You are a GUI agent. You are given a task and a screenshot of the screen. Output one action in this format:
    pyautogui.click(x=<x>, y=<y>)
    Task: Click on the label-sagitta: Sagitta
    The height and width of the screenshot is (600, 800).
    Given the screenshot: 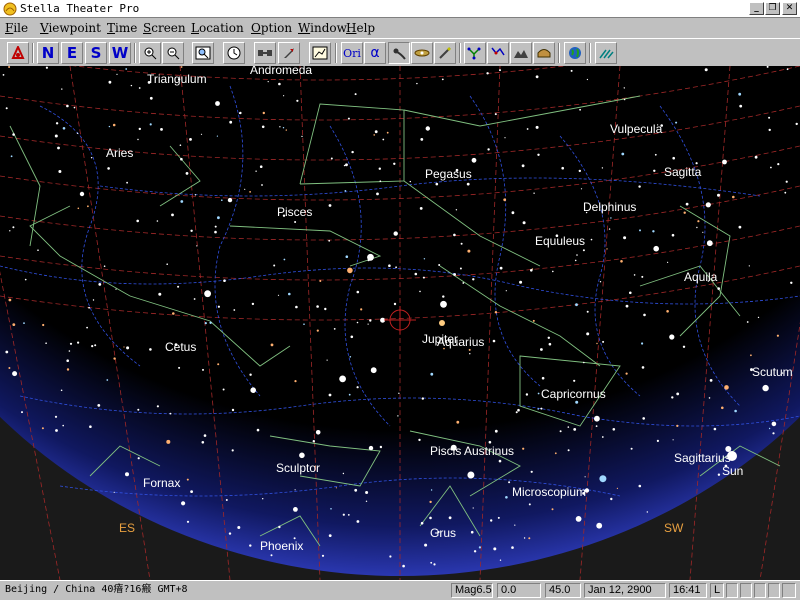 What is the action you would take?
    pyautogui.click(x=683, y=172)
    